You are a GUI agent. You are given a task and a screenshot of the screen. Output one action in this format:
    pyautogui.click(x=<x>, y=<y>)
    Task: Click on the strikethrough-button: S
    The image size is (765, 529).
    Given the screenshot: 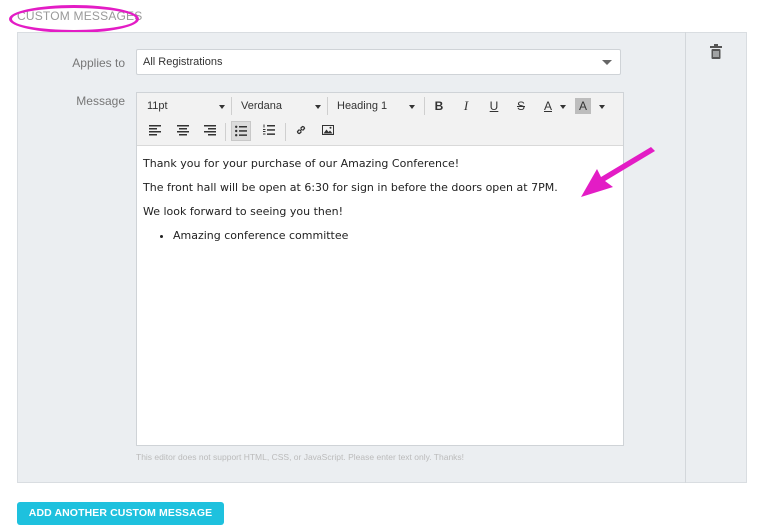 What is the action you would take?
    pyautogui.click(x=521, y=106)
    